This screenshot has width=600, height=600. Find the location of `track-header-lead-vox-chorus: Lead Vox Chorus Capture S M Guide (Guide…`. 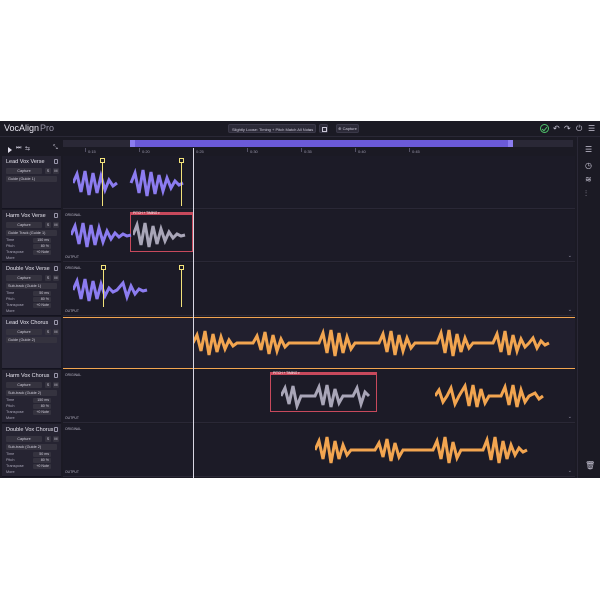

track-header-lead-vox-chorus: Lead Vox Chorus Capture S M Guide (Guide… is located at coordinates (31, 343).